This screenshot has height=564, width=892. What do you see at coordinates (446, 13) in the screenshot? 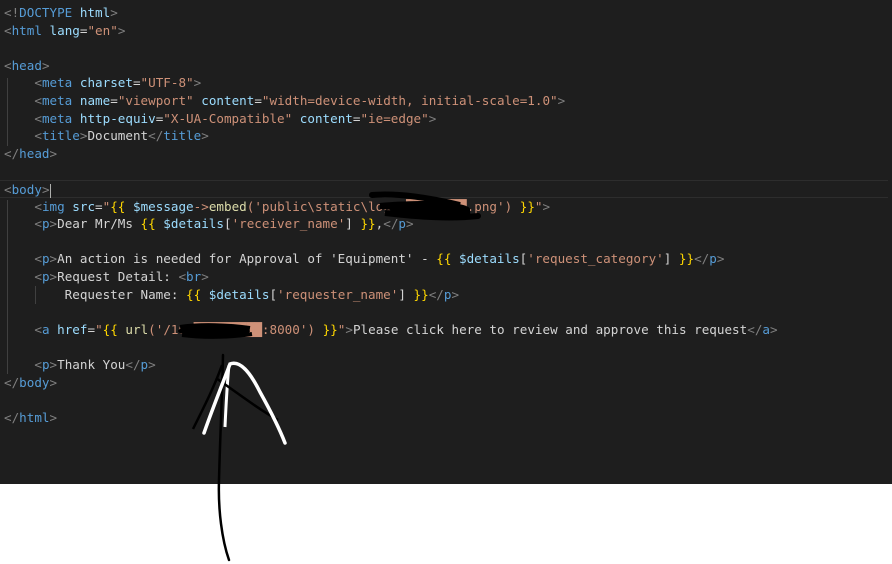
I see `code-line: <!DOCTYPE html>` at bounding box center [446, 13].